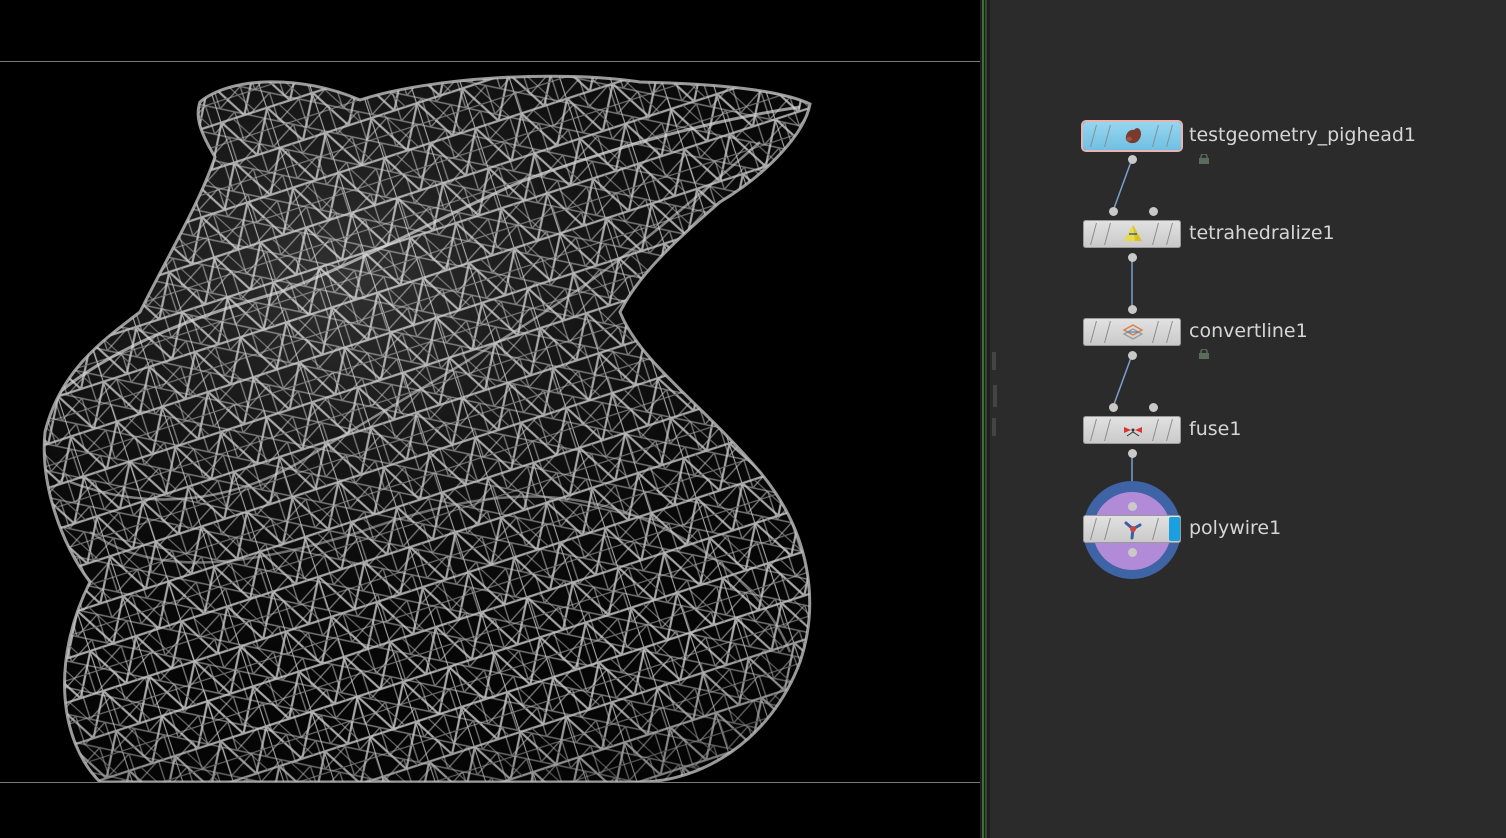 This screenshot has width=1506, height=838. Describe the element at coordinates (1235, 528) in the screenshot. I see `node-label: polywire1` at that location.